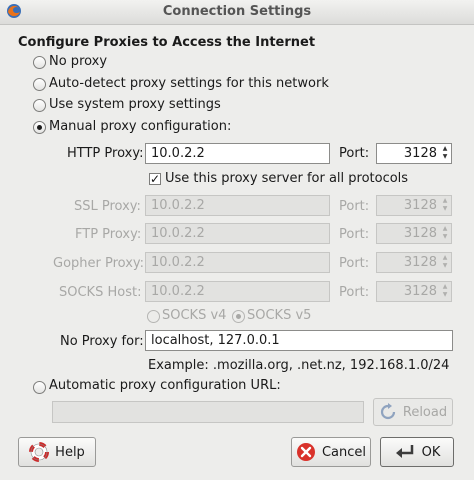 The height and width of the screenshot is (480, 474). What do you see at coordinates (305, 452) in the screenshot?
I see `cancel-icon` at bounding box center [305, 452].